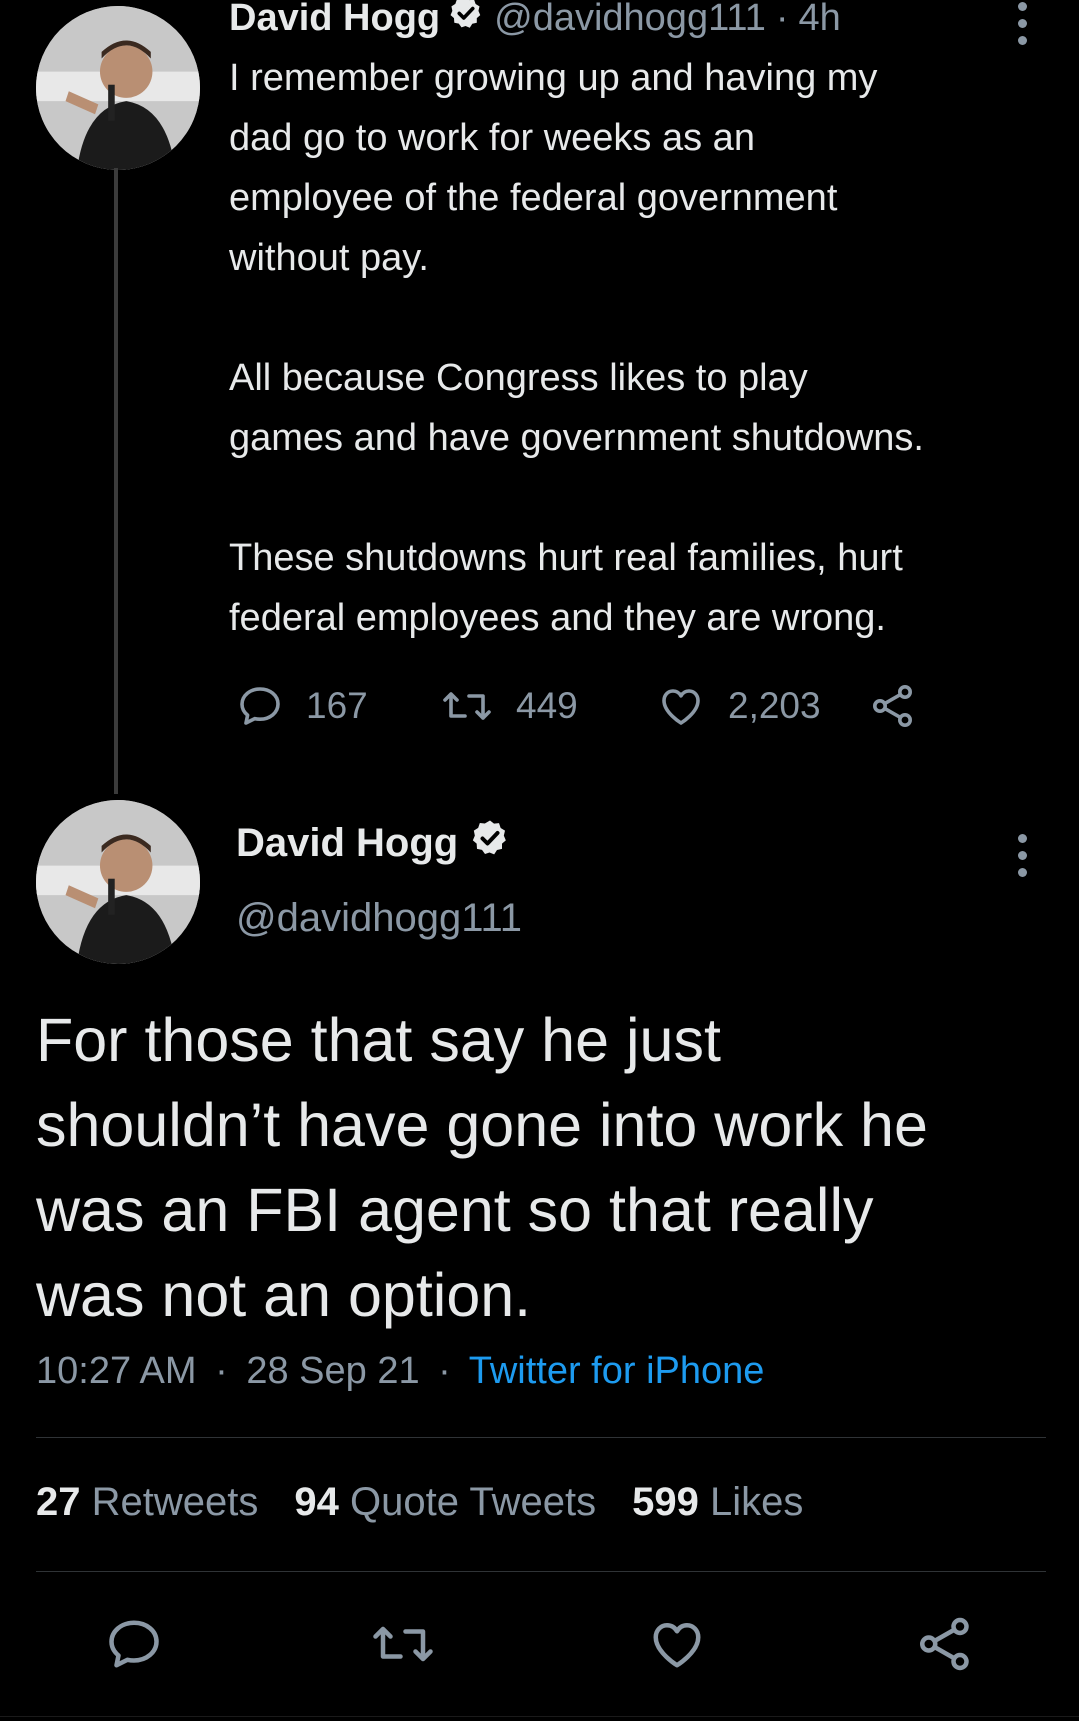 The height and width of the screenshot is (1721, 1079). What do you see at coordinates (509, 706) in the screenshot?
I see `retweet-button: 449` at bounding box center [509, 706].